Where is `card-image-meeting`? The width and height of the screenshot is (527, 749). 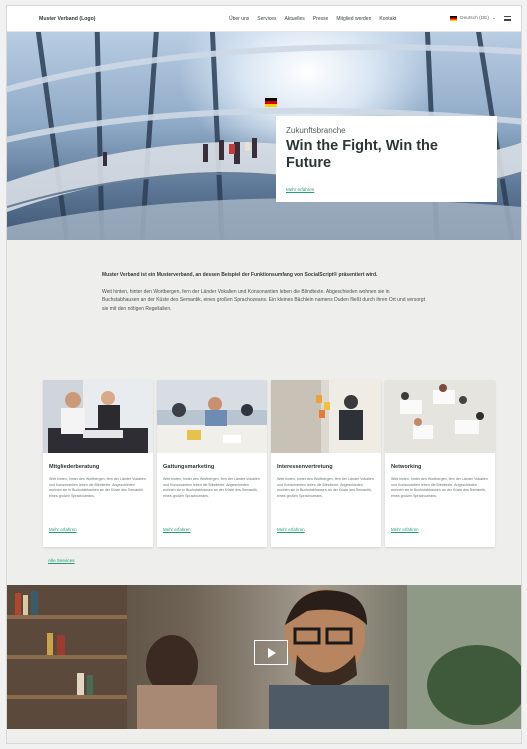
card-image-meeting is located at coordinates (98, 416).